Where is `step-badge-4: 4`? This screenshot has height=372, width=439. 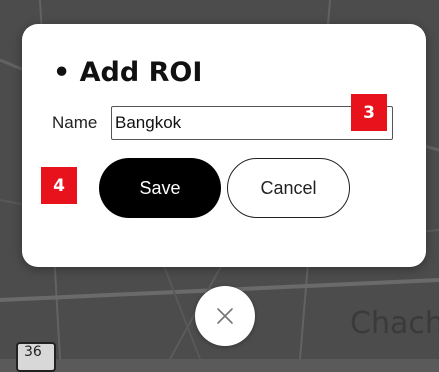 step-badge-4: 4 is located at coordinates (59, 185).